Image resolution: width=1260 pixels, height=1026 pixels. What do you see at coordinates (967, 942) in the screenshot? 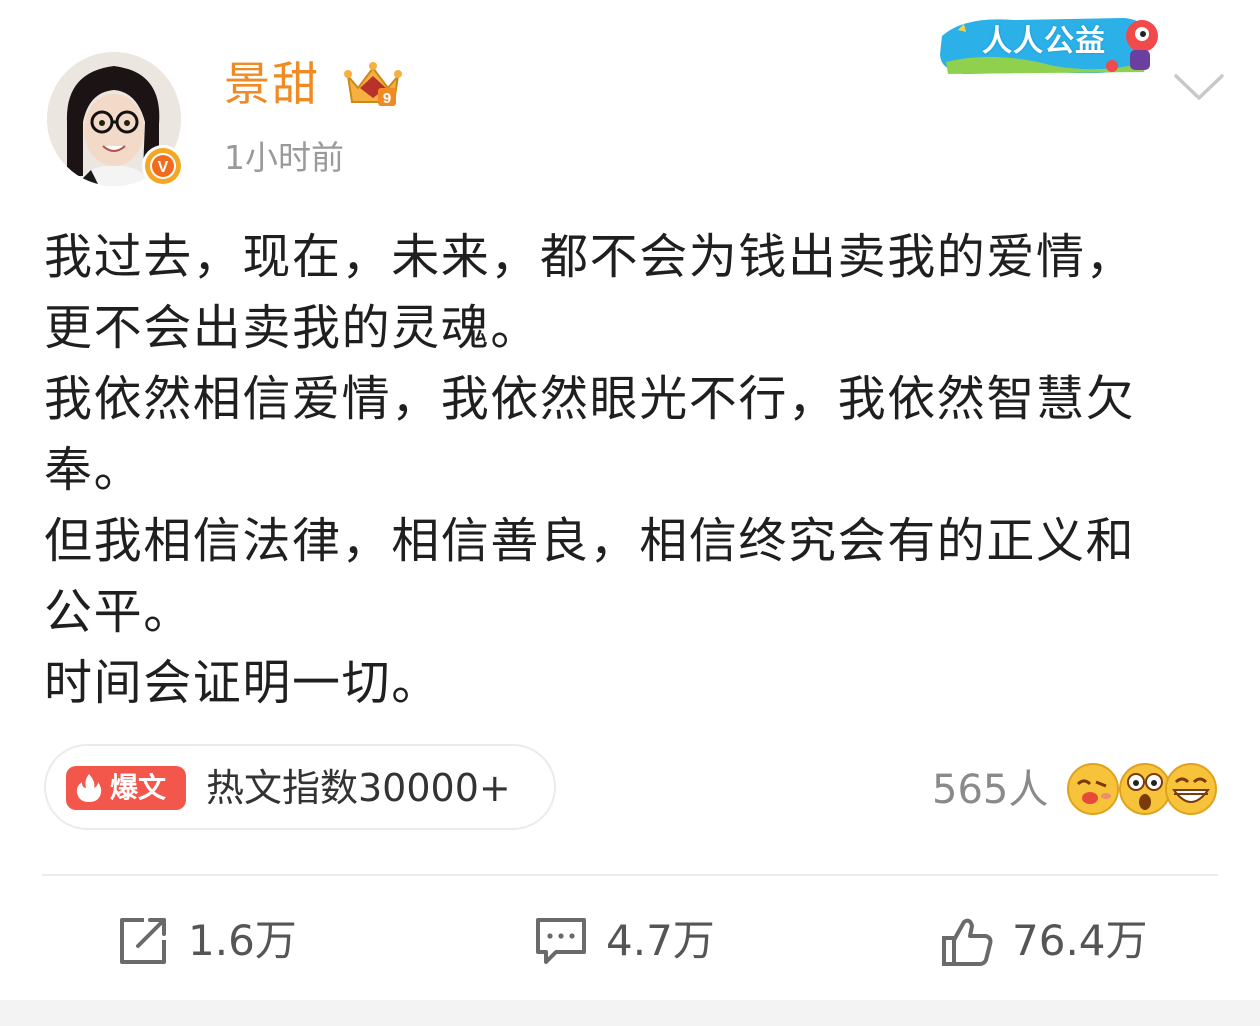
I see `thumbs-up-icon` at bounding box center [967, 942].